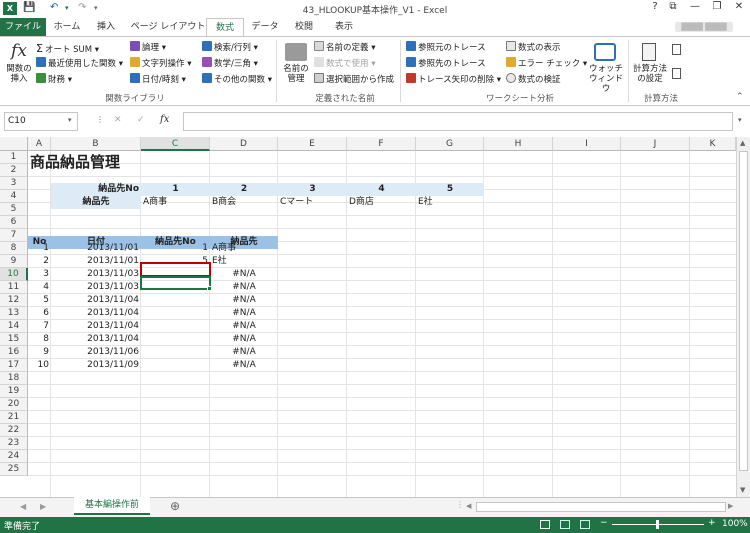 This screenshot has height=533, width=750. Describe the element at coordinates (175, 144) in the screenshot. I see `column-header-c: C` at that location.